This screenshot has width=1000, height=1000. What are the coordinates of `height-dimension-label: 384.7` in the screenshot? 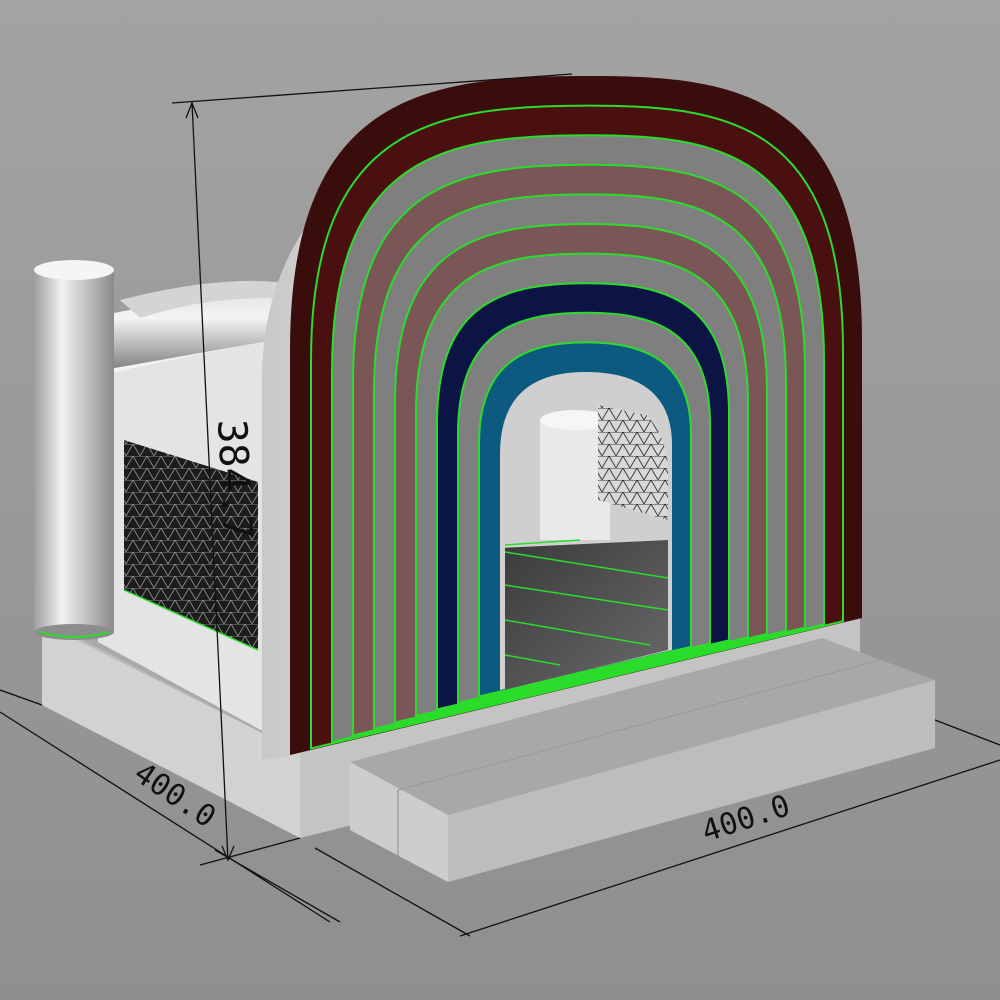 It's located at (234, 479).